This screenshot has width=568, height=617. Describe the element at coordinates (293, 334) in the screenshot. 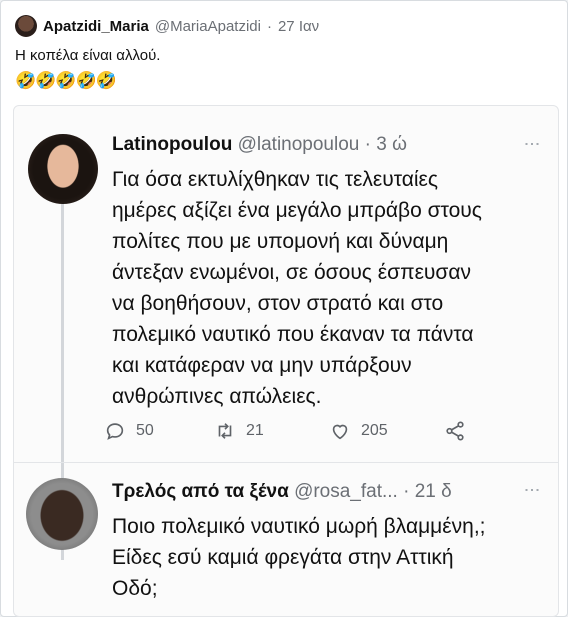

I see `tweet-text-line: πολεμικό ναυτικό που έκαναν τα πάντα` at that location.